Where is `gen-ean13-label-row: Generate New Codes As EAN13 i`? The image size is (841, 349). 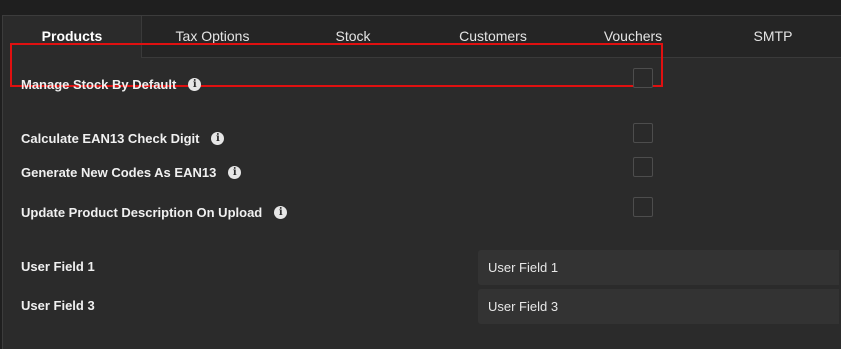
gen-ean13-label-row: Generate New Codes As EAN13 i is located at coordinates (131, 172).